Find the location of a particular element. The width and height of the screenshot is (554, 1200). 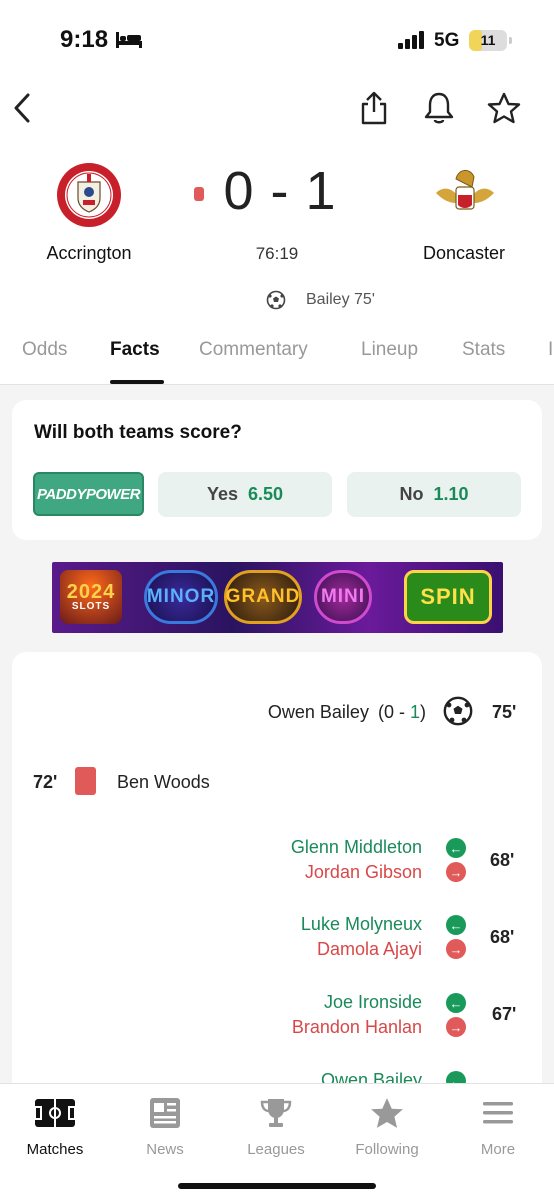

ad-banner: 2024 SLOTS MINOR GRAND MINI SPIN is located at coordinates (277, 597).